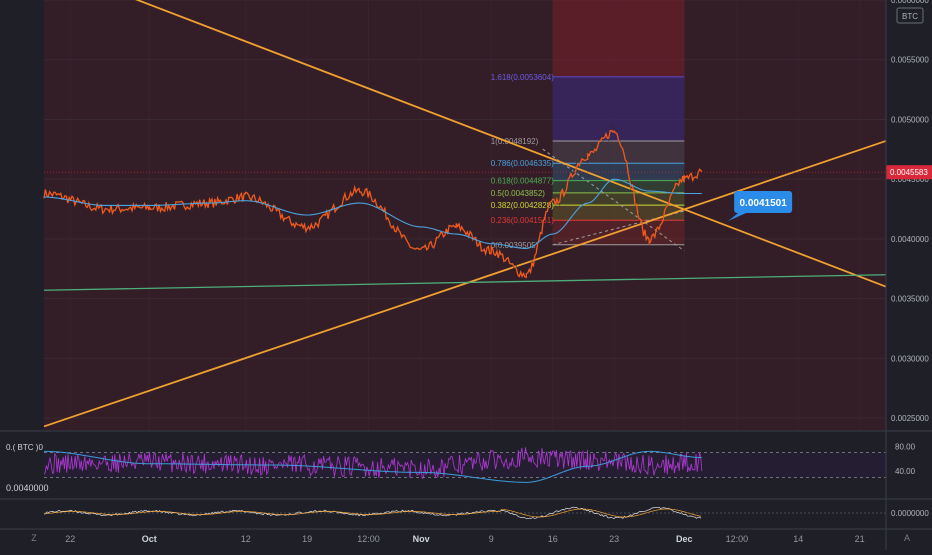  Describe the element at coordinates (910, 513) in the screenshot. I see `macd-tick-label: 0.0000000` at that location.